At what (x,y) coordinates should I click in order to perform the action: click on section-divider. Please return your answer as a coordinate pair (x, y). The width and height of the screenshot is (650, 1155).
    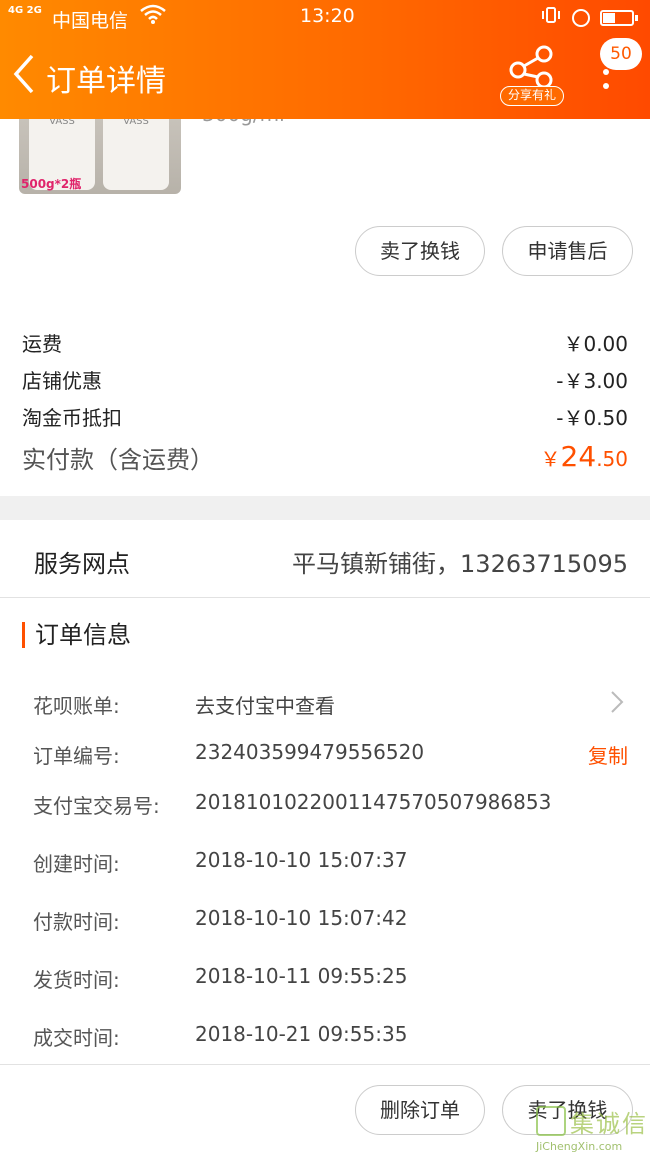
    Looking at the image, I should click on (325, 508).